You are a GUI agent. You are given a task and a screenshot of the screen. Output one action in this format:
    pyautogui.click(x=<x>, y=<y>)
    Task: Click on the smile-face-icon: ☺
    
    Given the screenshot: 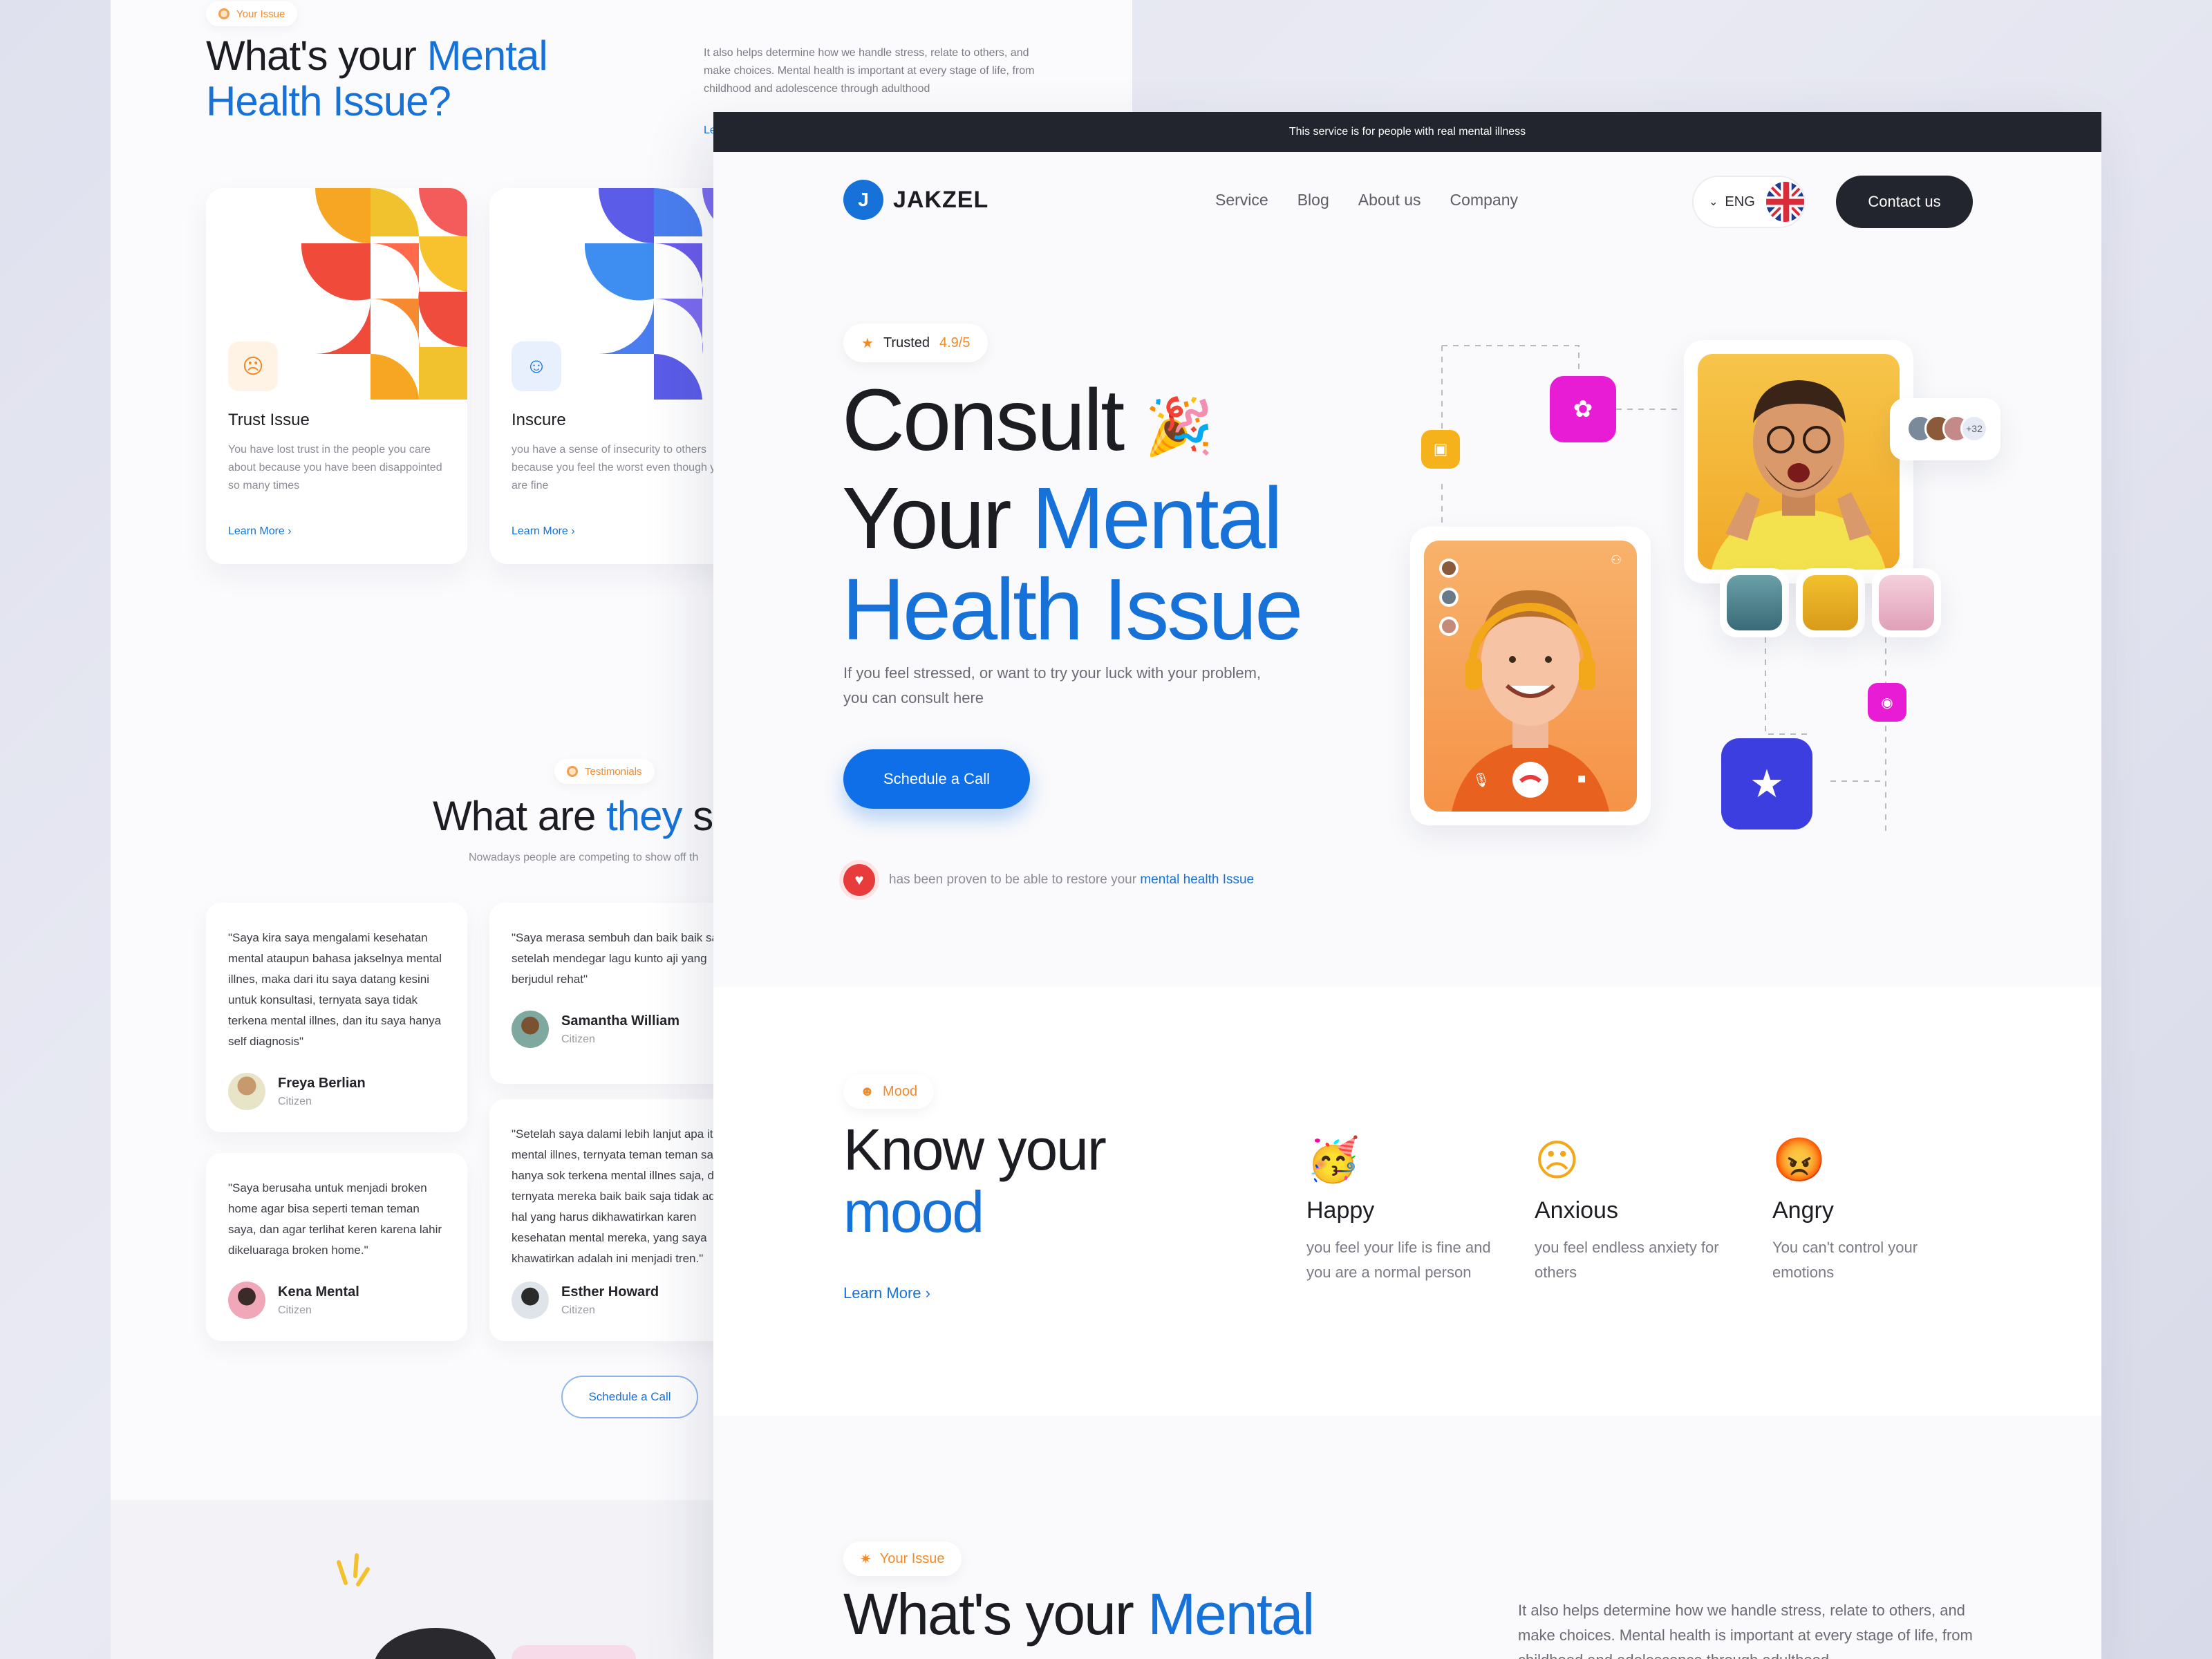 What is the action you would take?
    pyautogui.click(x=536, y=366)
    